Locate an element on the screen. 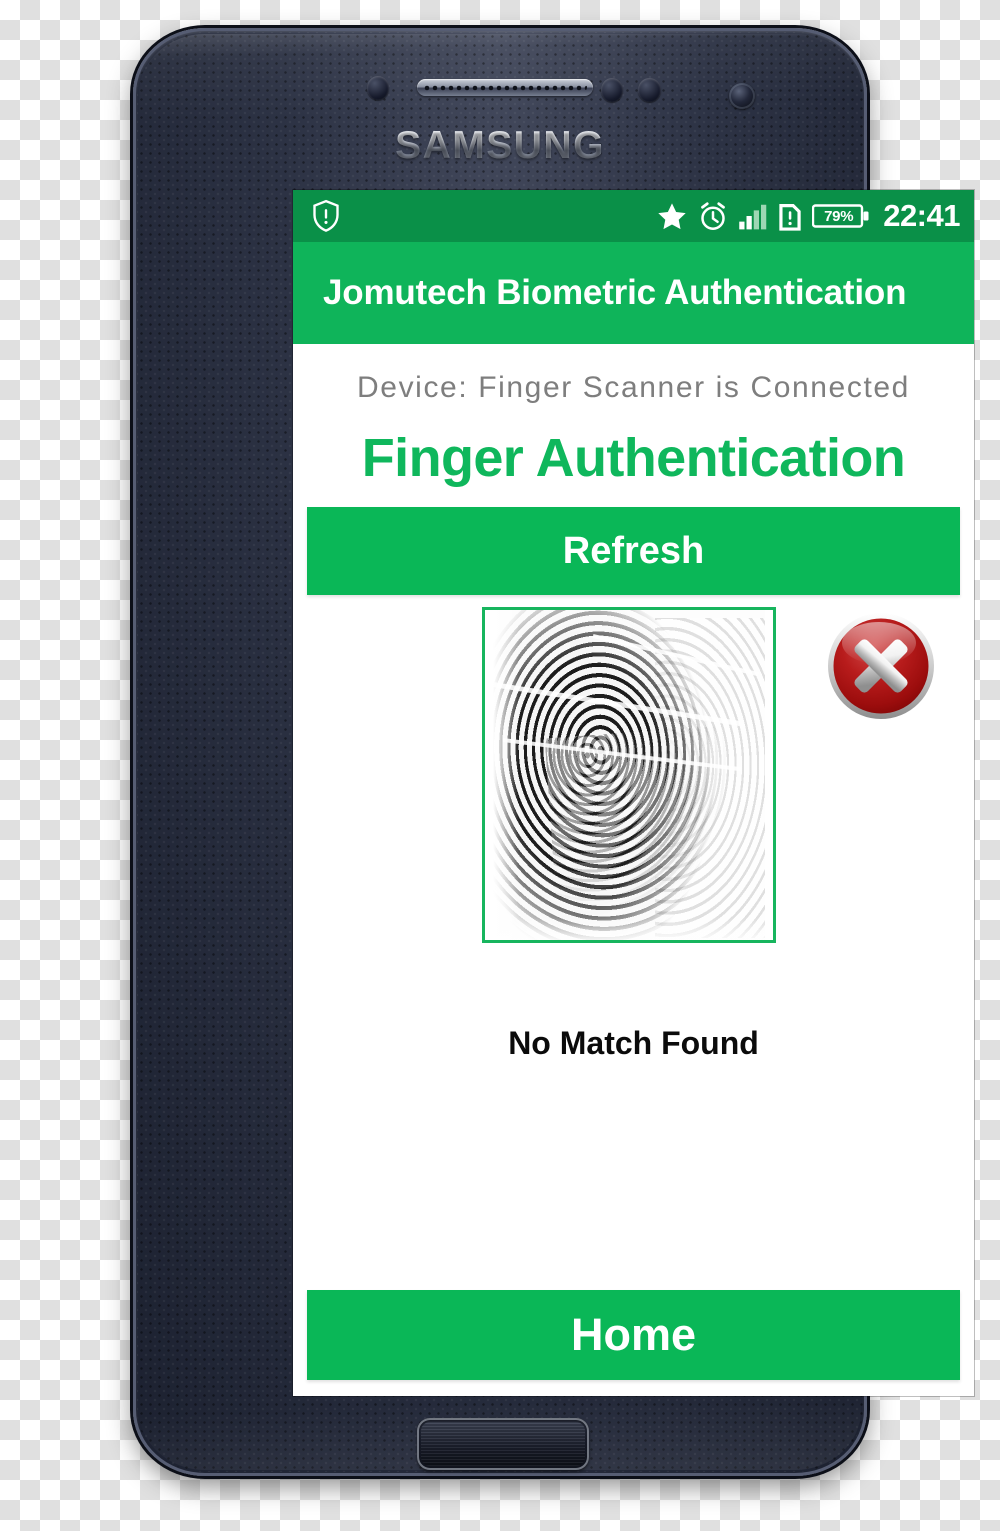 This screenshot has width=1000, height=1531. fingerprint-preview-frame is located at coordinates (629, 775).